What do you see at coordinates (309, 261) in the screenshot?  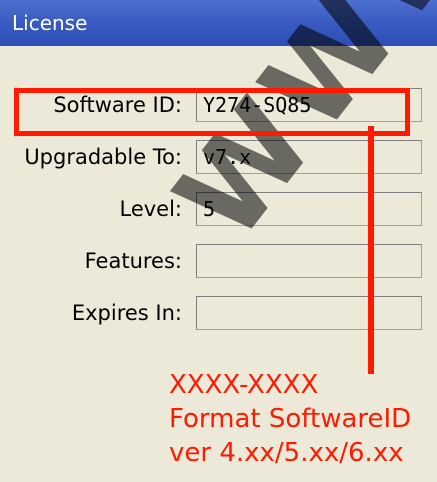 I see `features-field` at bounding box center [309, 261].